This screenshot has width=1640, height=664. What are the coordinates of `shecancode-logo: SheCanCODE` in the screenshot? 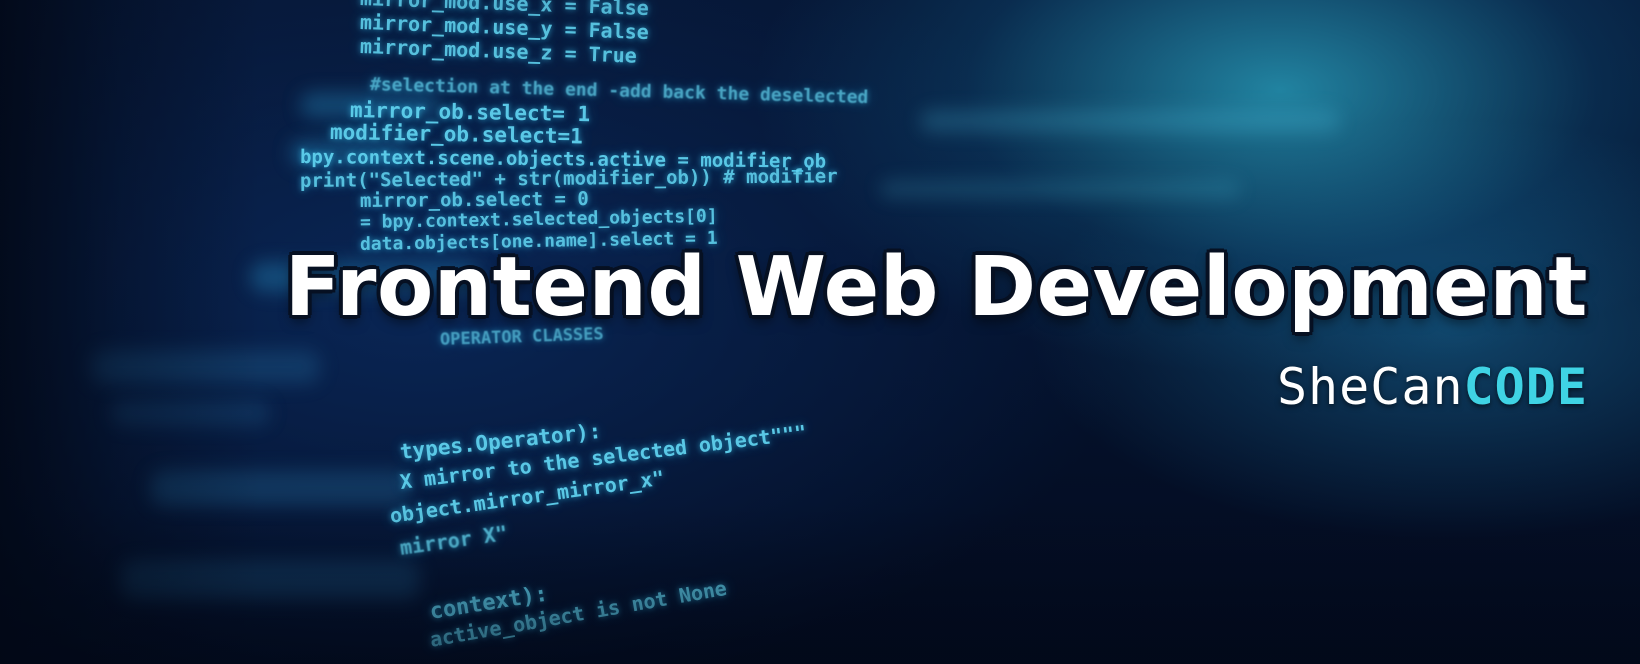 It's located at (1432, 387).